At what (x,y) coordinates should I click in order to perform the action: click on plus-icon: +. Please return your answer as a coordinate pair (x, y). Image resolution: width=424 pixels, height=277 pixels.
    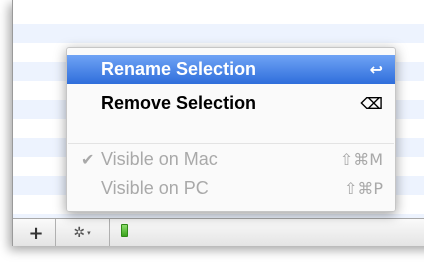
    Looking at the image, I should click on (36, 233).